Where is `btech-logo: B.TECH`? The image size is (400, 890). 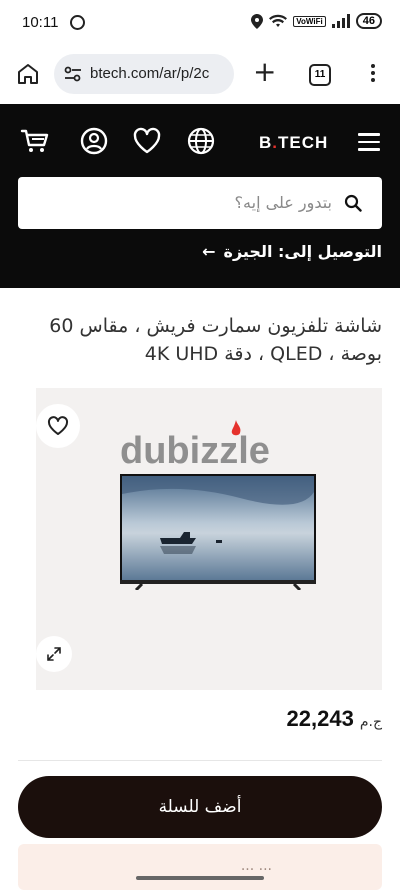 btech-logo: B.TECH is located at coordinates (293, 143).